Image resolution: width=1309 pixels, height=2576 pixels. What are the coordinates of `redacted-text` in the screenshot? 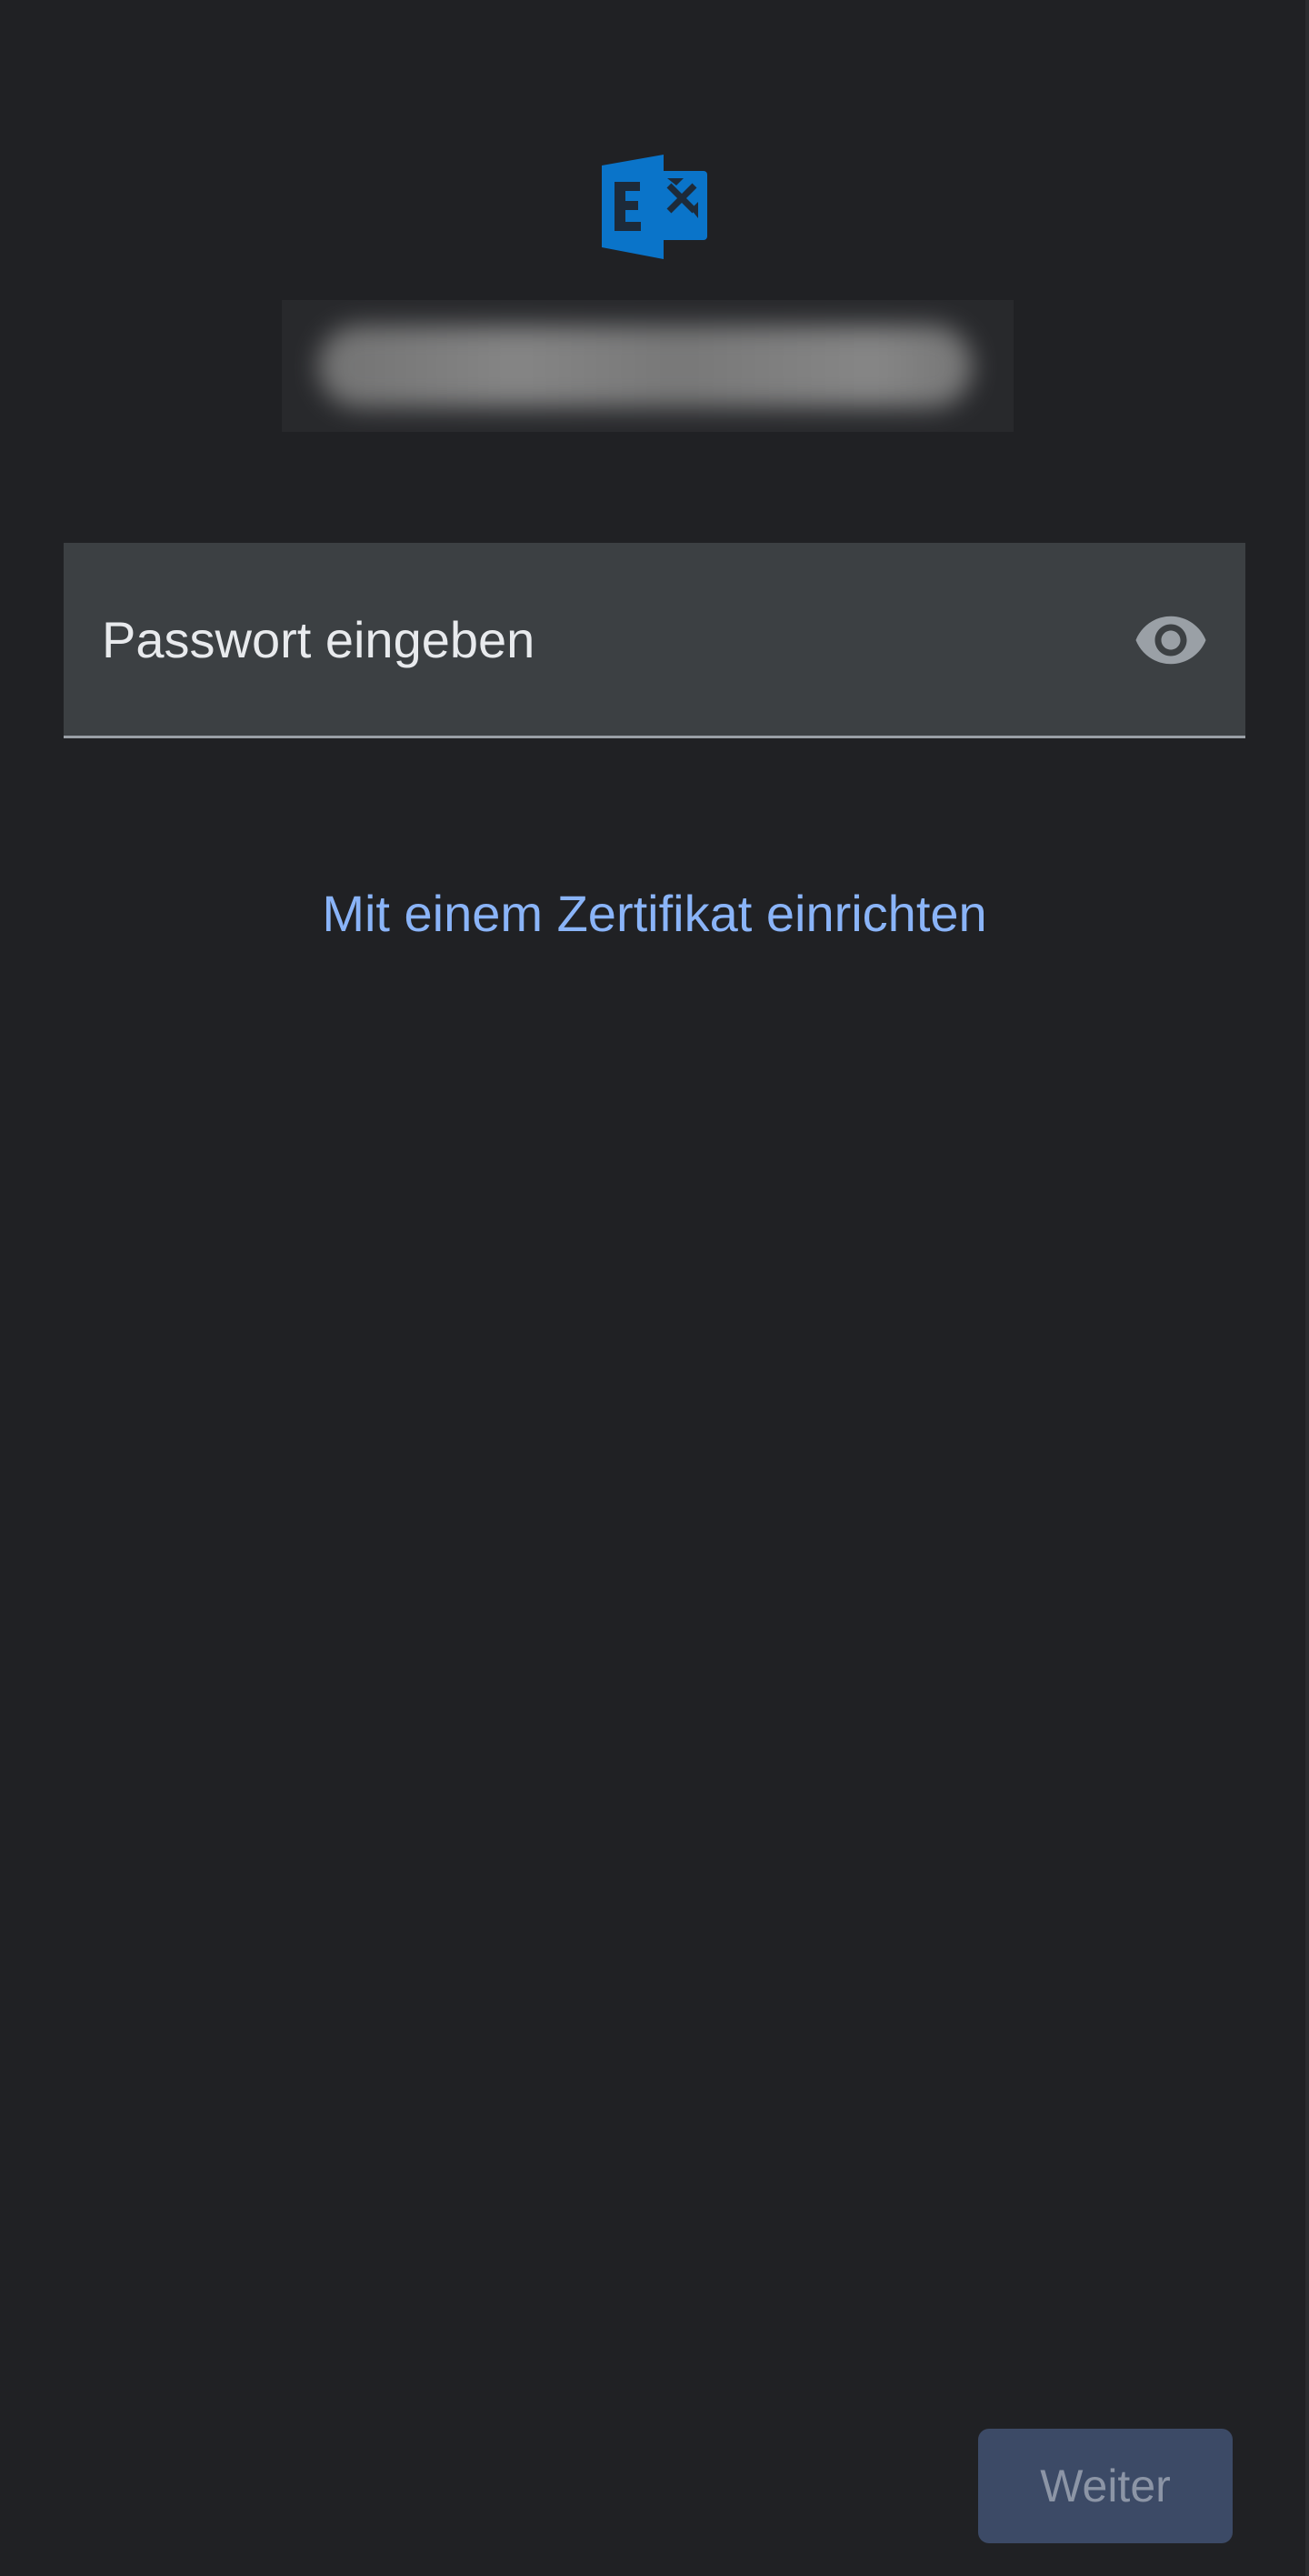 It's located at (645, 366).